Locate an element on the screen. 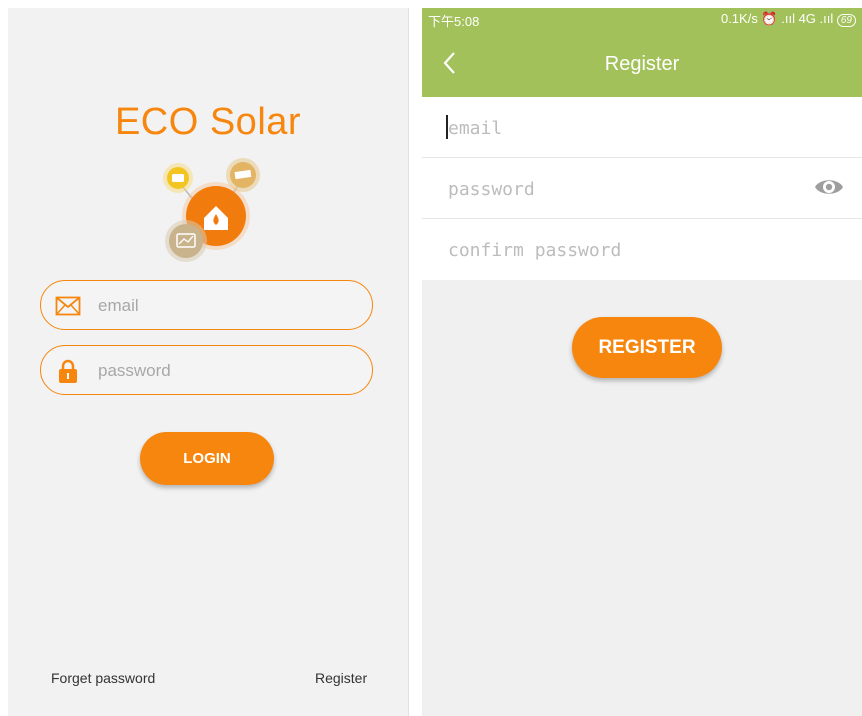  eye-icon is located at coordinates (829, 187).